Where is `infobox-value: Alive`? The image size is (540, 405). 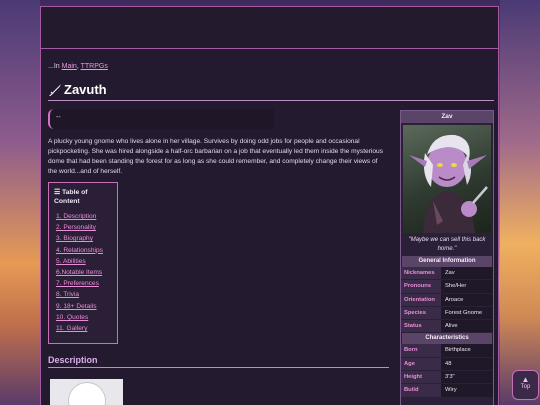 infobox-value: Alive is located at coordinates (467, 326).